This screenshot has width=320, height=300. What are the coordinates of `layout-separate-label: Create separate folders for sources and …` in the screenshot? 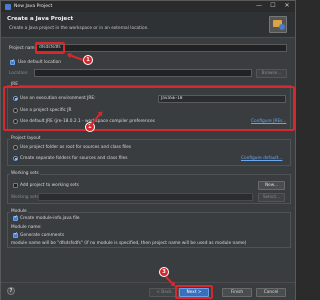 It's located at (74, 158).